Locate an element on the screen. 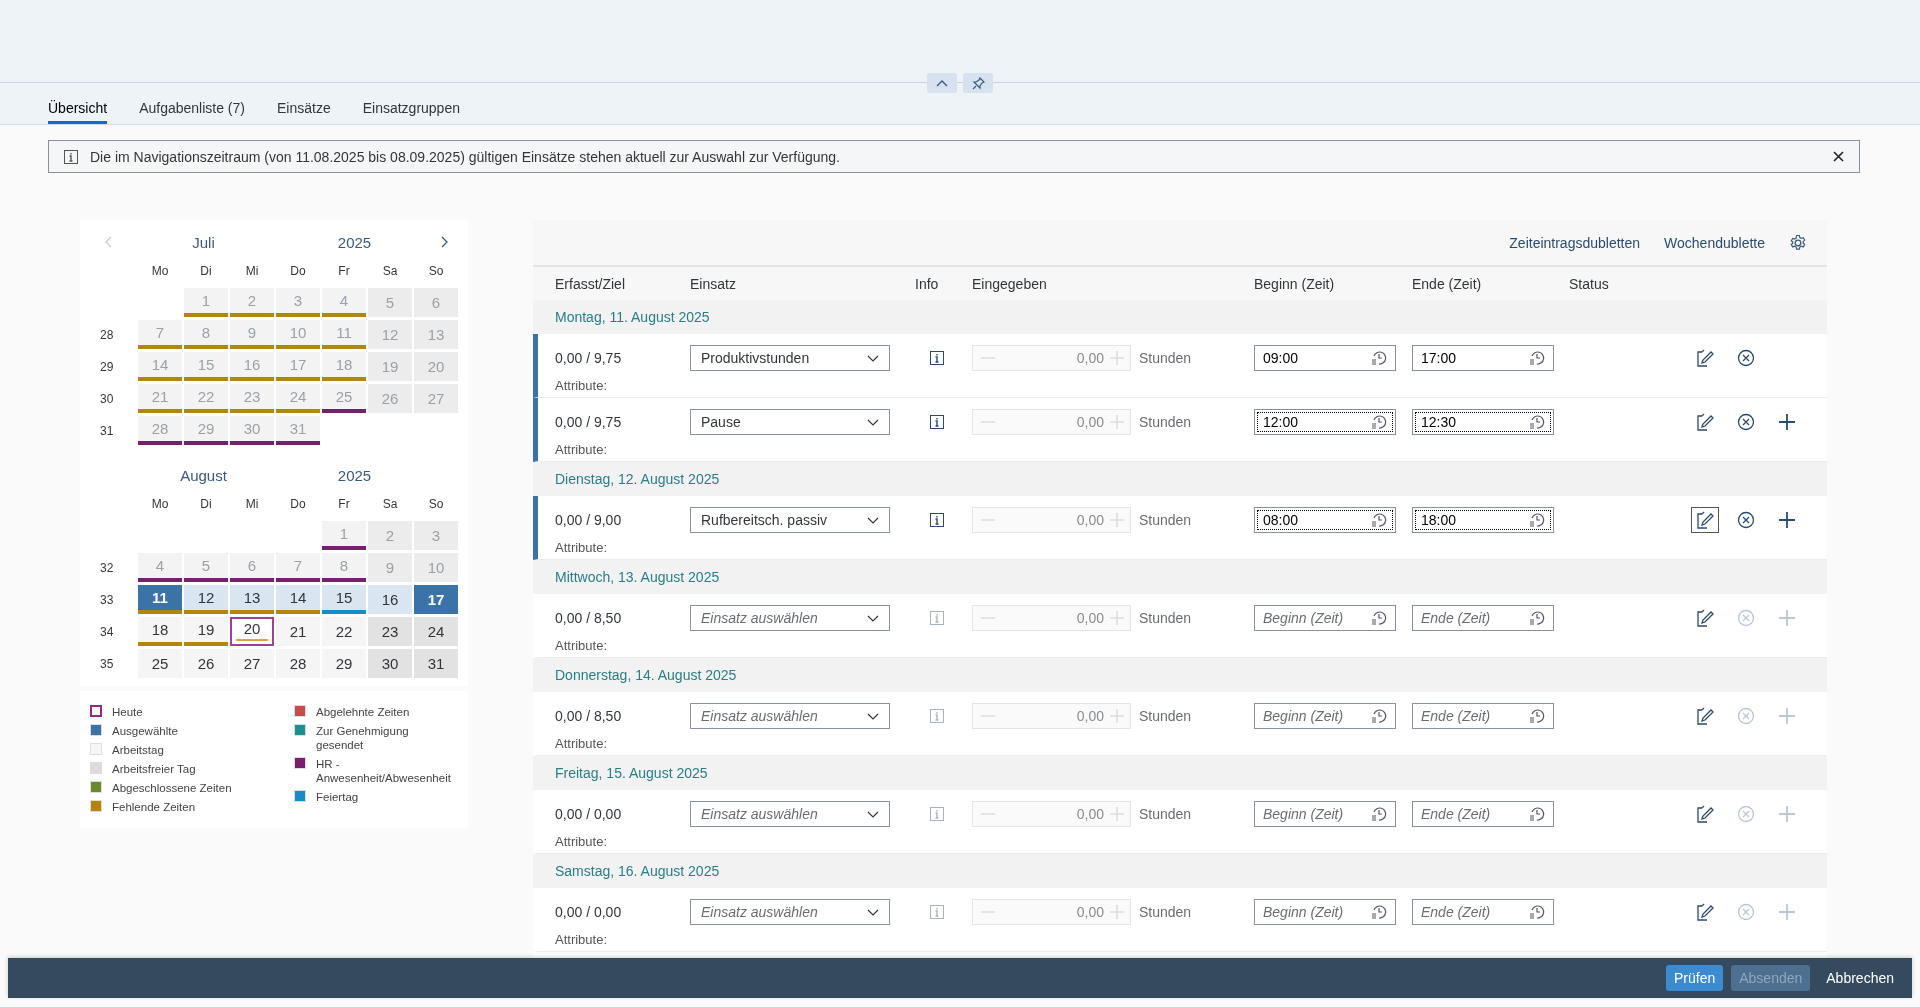 This screenshot has width=1920, height=1007. close-icon is located at coordinates (1838, 156).